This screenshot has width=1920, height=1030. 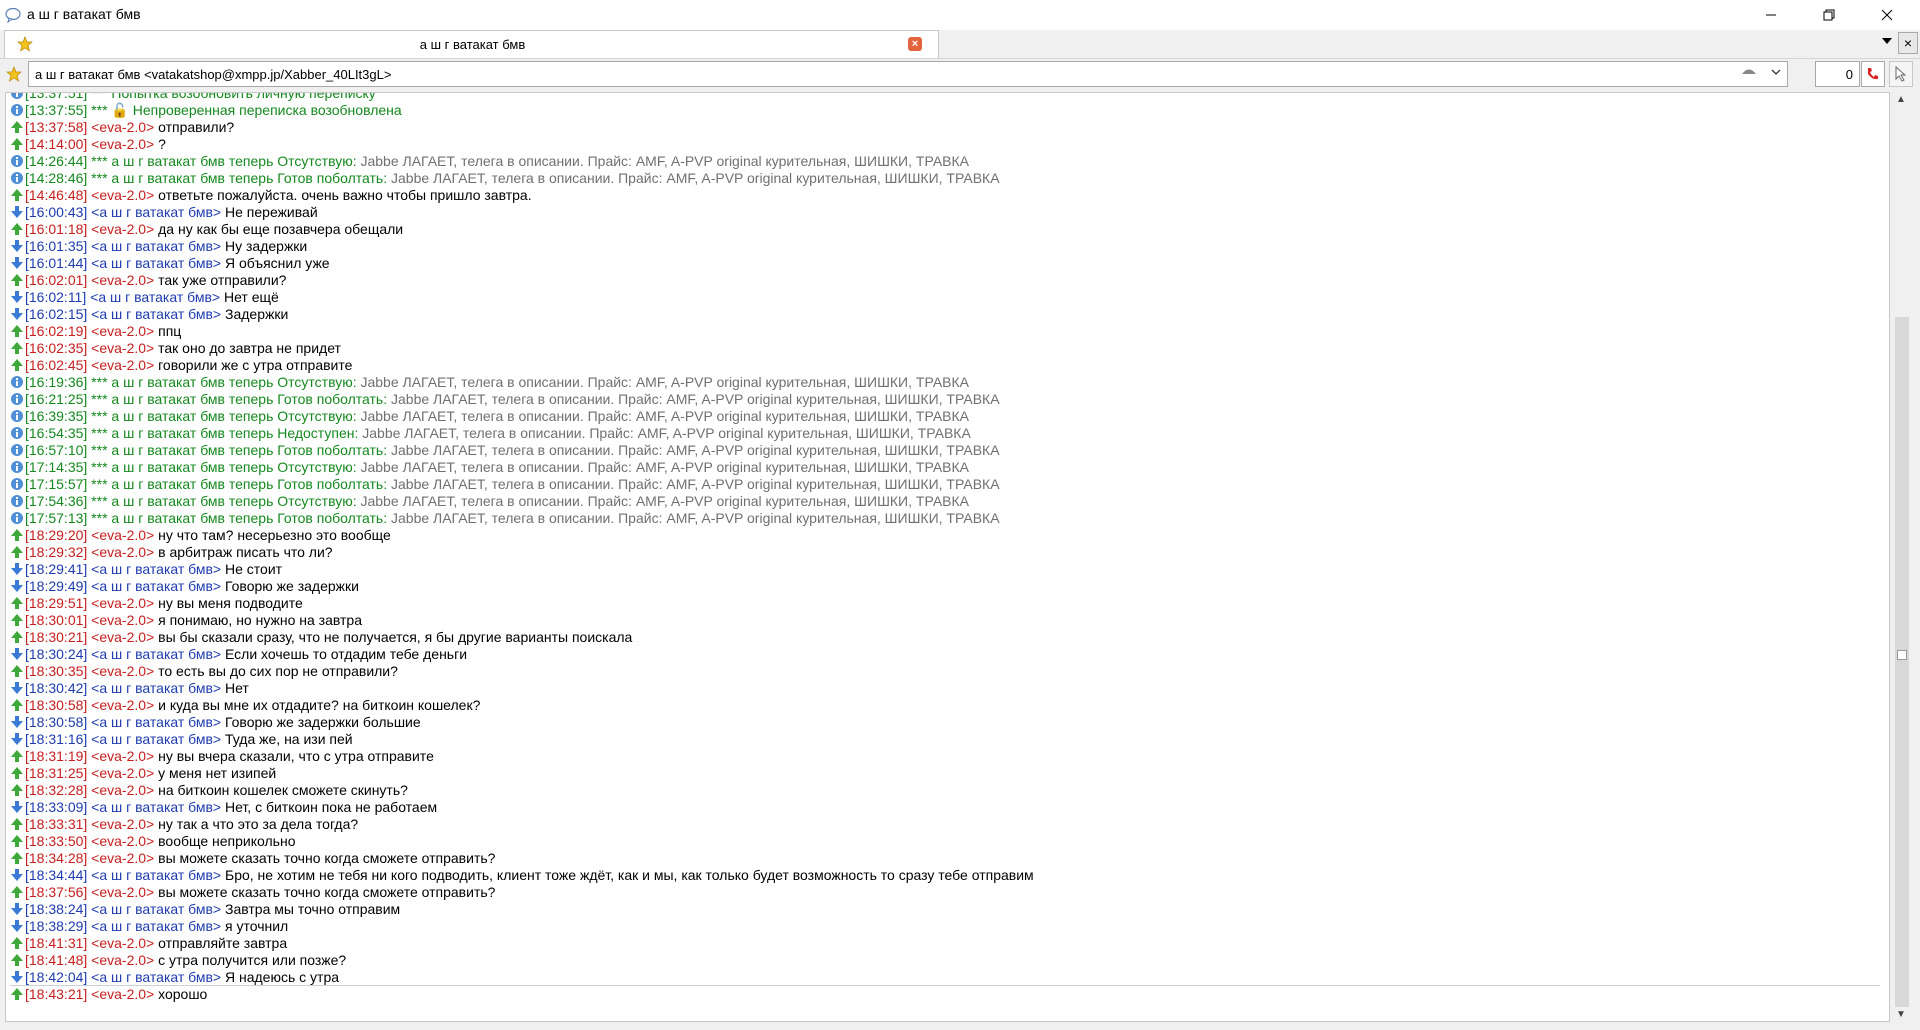 What do you see at coordinates (56, 892) in the screenshot?
I see `message-time: [18:37:56]` at bounding box center [56, 892].